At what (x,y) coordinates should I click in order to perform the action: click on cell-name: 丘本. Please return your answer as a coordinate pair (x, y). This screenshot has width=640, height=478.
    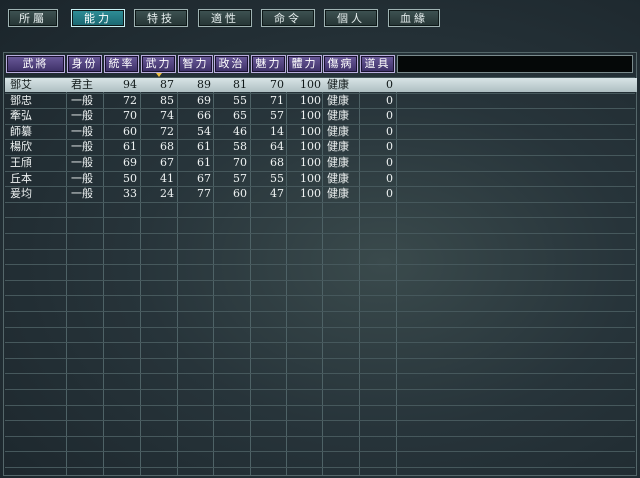
    Looking at the image, I should click on (21, 178).